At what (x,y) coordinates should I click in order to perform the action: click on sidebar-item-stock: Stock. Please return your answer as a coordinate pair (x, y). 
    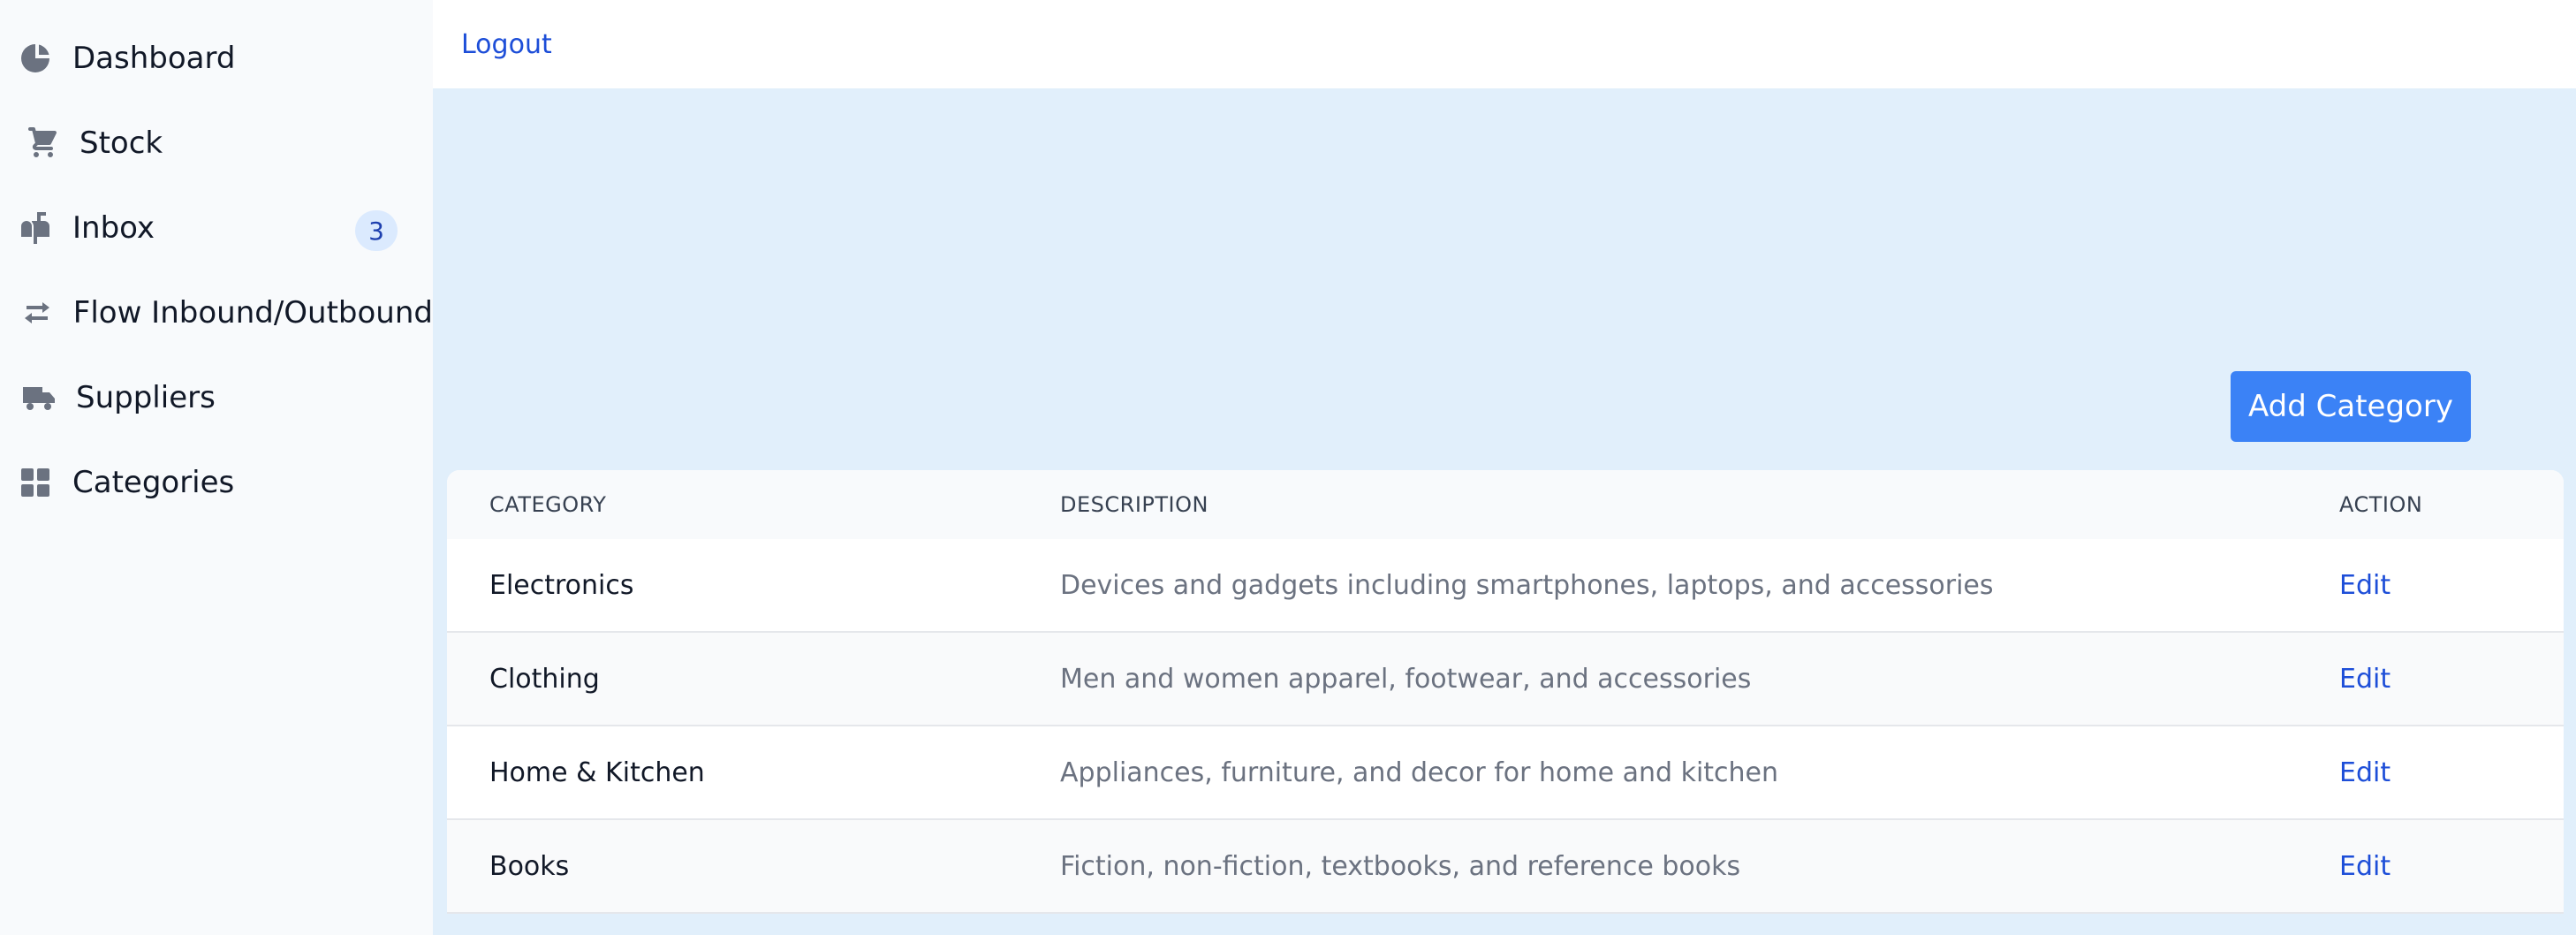
    Looking at the image, I should click on (217, 143).